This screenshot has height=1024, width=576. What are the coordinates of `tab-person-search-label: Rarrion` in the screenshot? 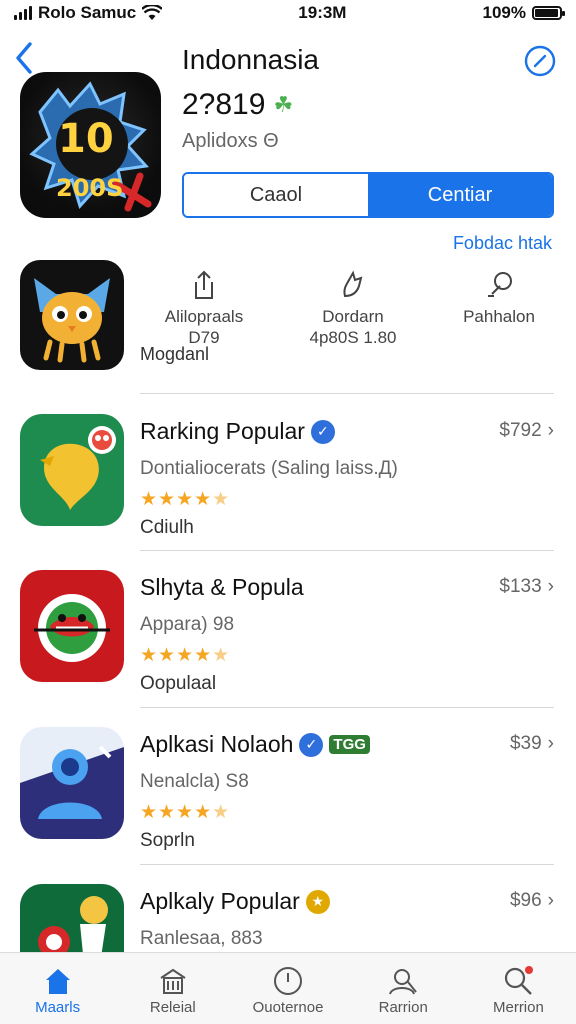 It's located at (403, 1007).